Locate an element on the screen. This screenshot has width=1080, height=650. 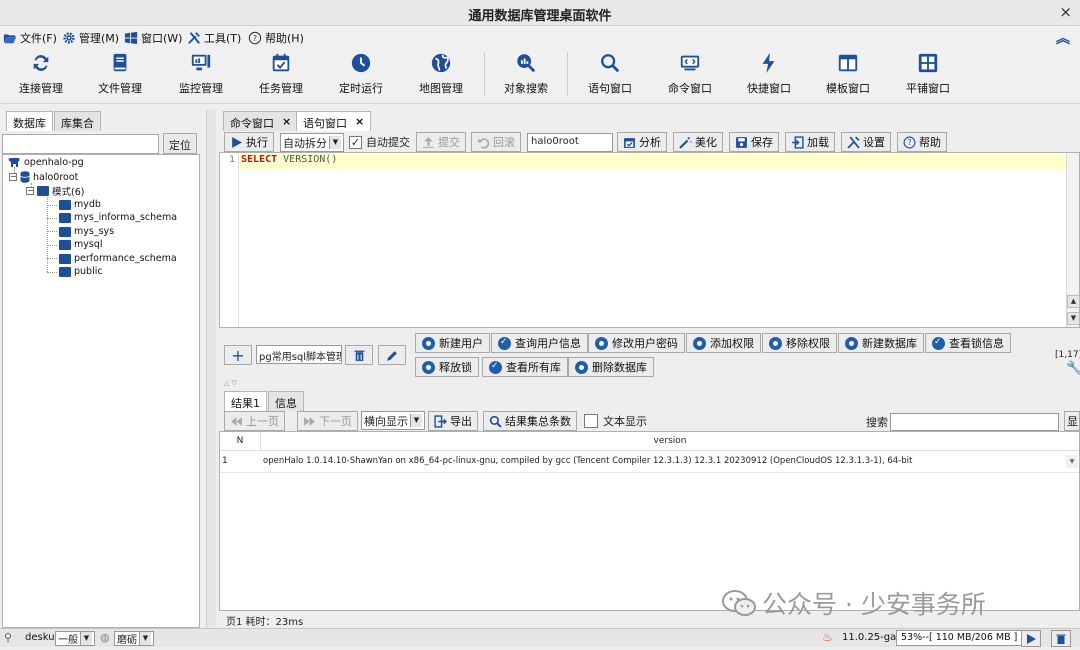
tree-node-schema: mys_informa_schema is located at coordinates (118, 217).